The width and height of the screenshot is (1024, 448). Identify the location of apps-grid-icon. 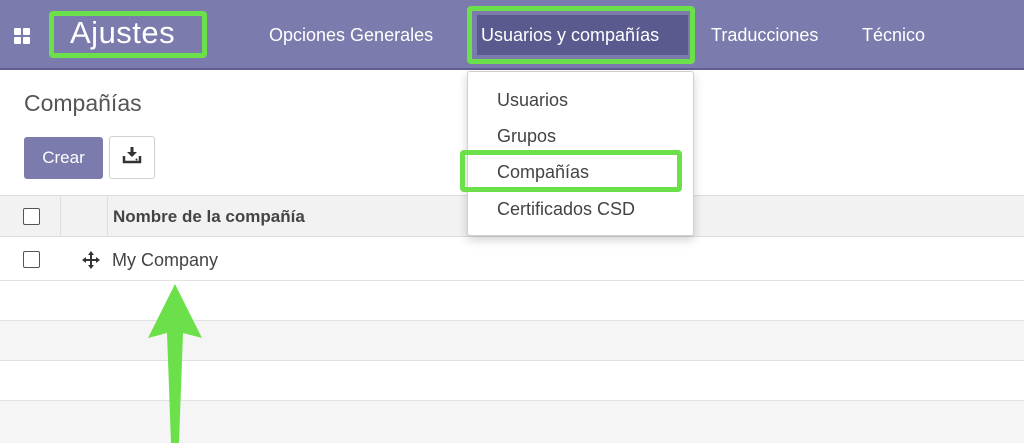
(22, 36).